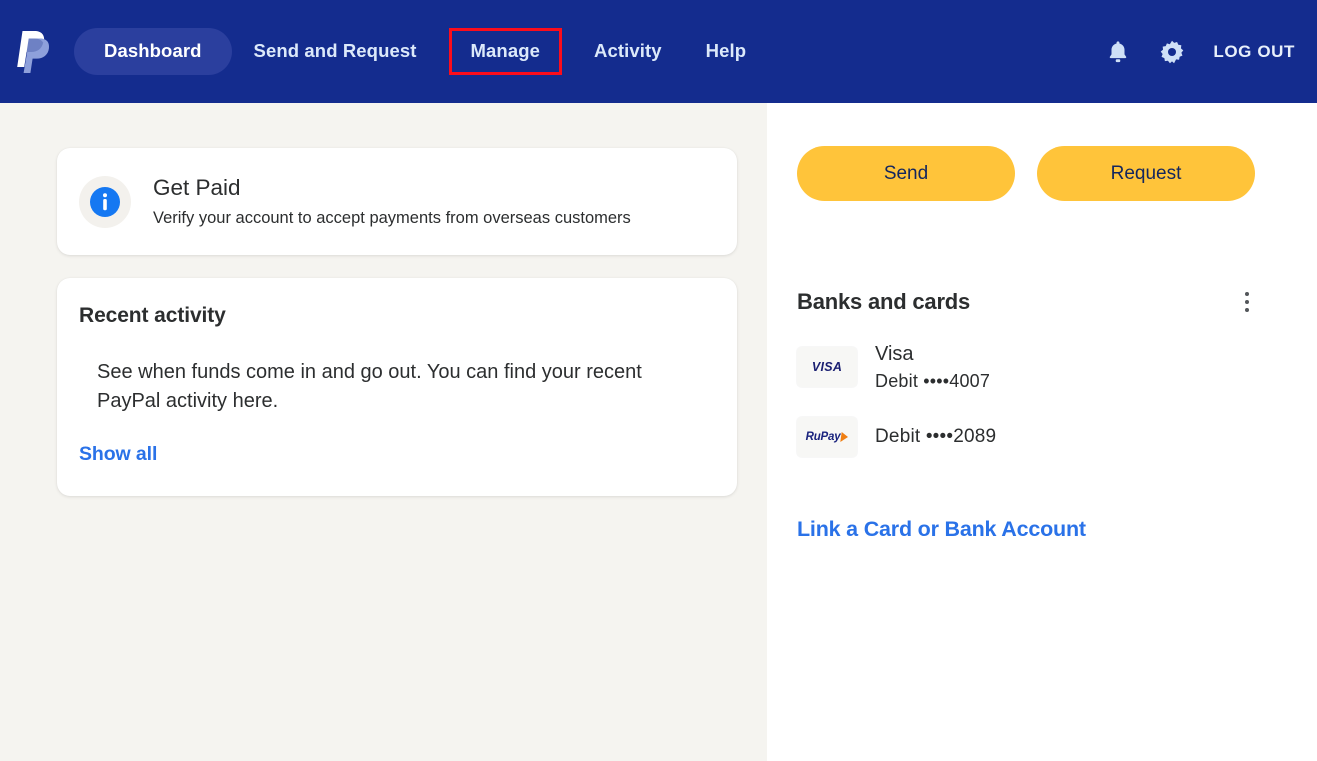  What do you see at coordinates (197, 187) in the screenshot?
I see `get-paid-title: Get Paid` at bounding box center [197, 187].